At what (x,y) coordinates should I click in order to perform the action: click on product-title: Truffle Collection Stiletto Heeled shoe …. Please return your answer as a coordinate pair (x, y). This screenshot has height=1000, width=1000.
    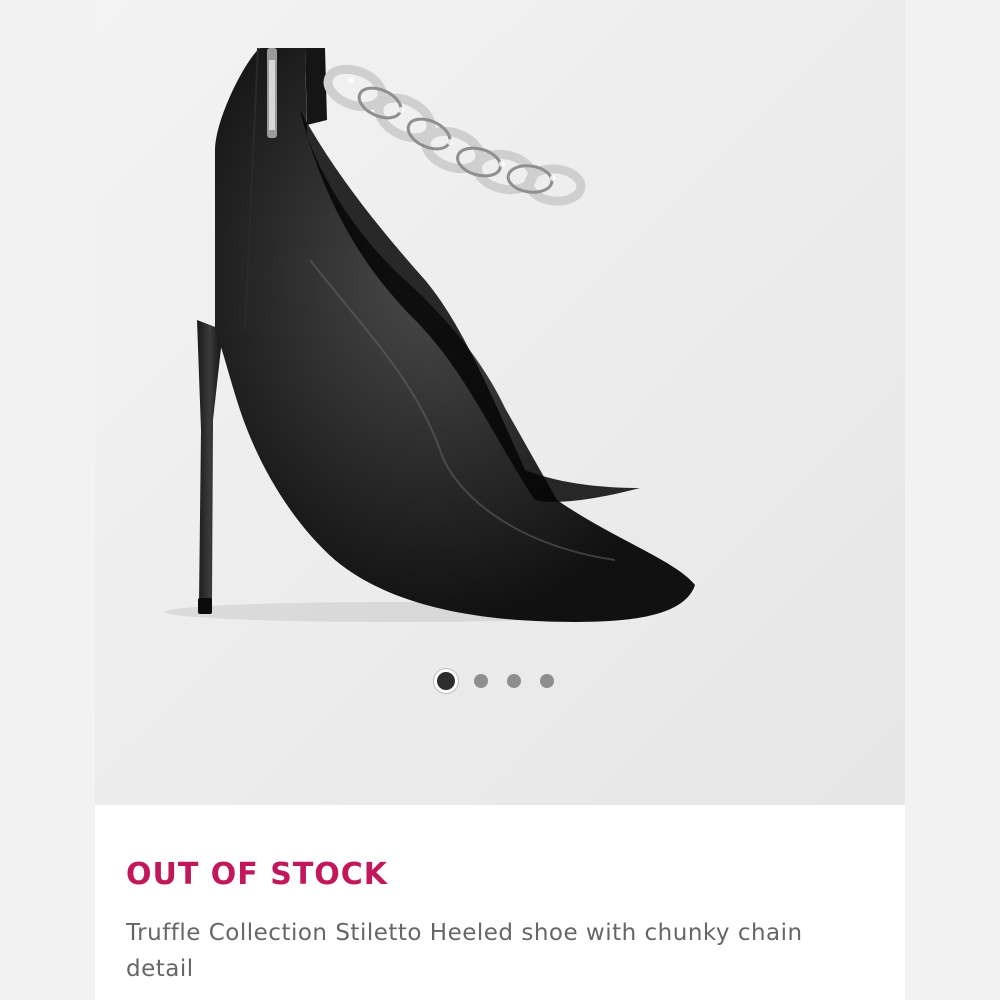
    Looking at the image, I should click on (464, 951).